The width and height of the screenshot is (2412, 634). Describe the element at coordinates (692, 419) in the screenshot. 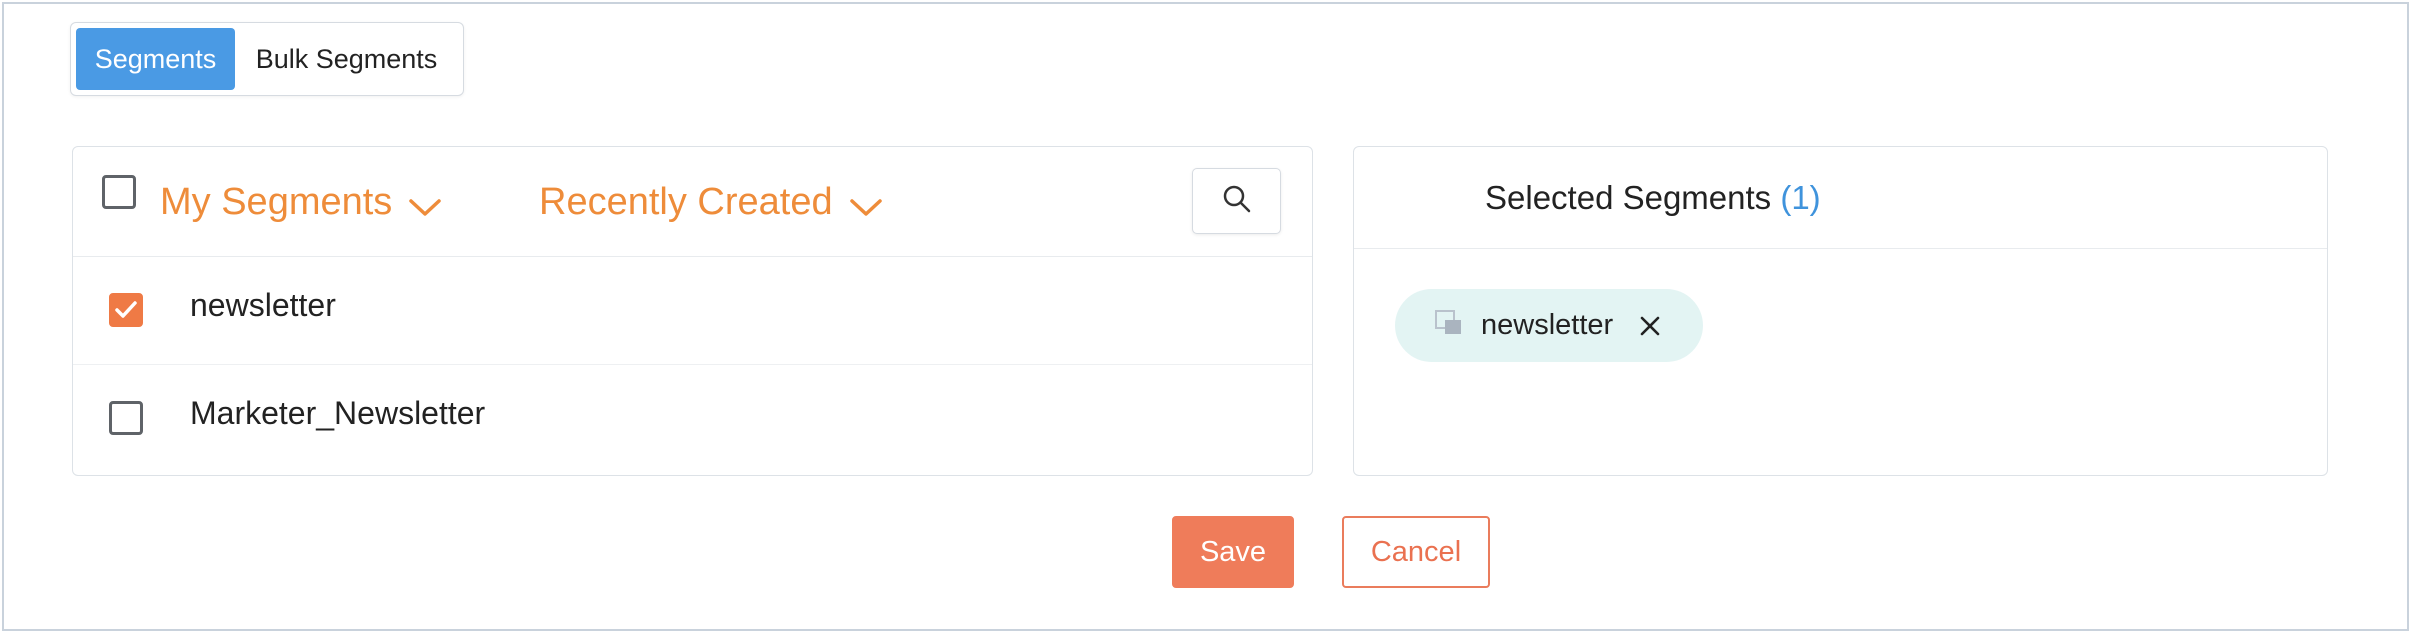

I see `segment-row: Marketer_Newsletter` at that location.